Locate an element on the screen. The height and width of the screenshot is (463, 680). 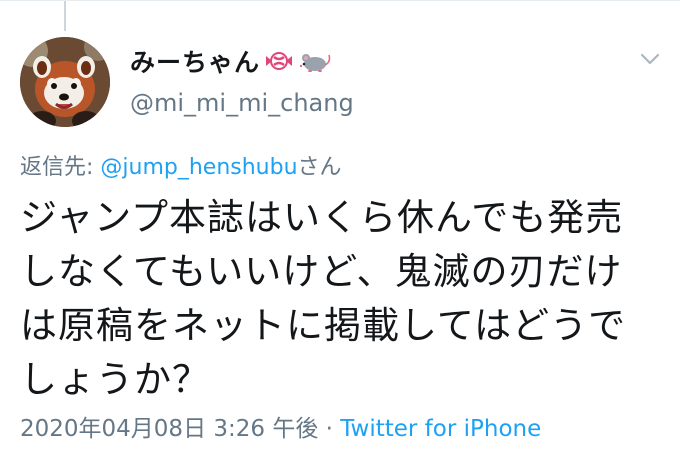
display-name-text: みーちゃん is located at coordinates (195, 62).